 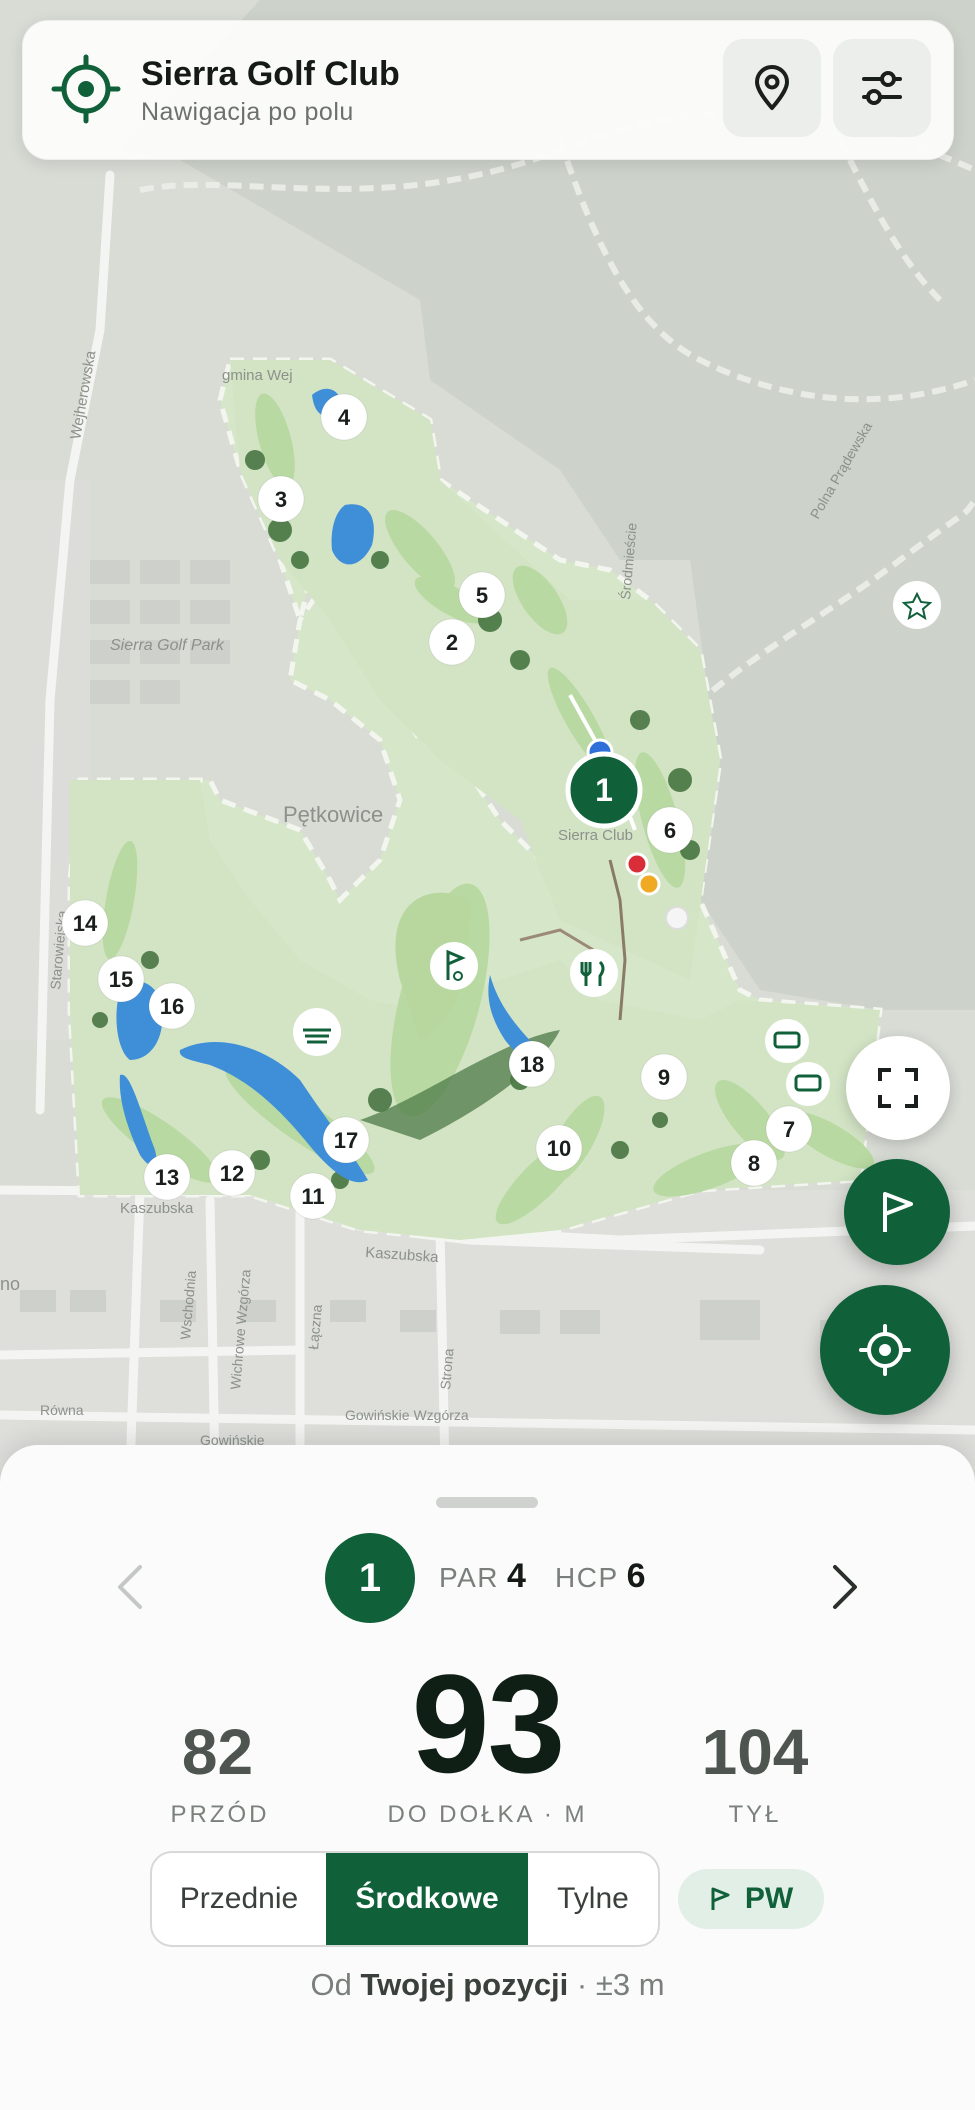 I want to click on chevron-right-icon, so click(x=845, y=1587).